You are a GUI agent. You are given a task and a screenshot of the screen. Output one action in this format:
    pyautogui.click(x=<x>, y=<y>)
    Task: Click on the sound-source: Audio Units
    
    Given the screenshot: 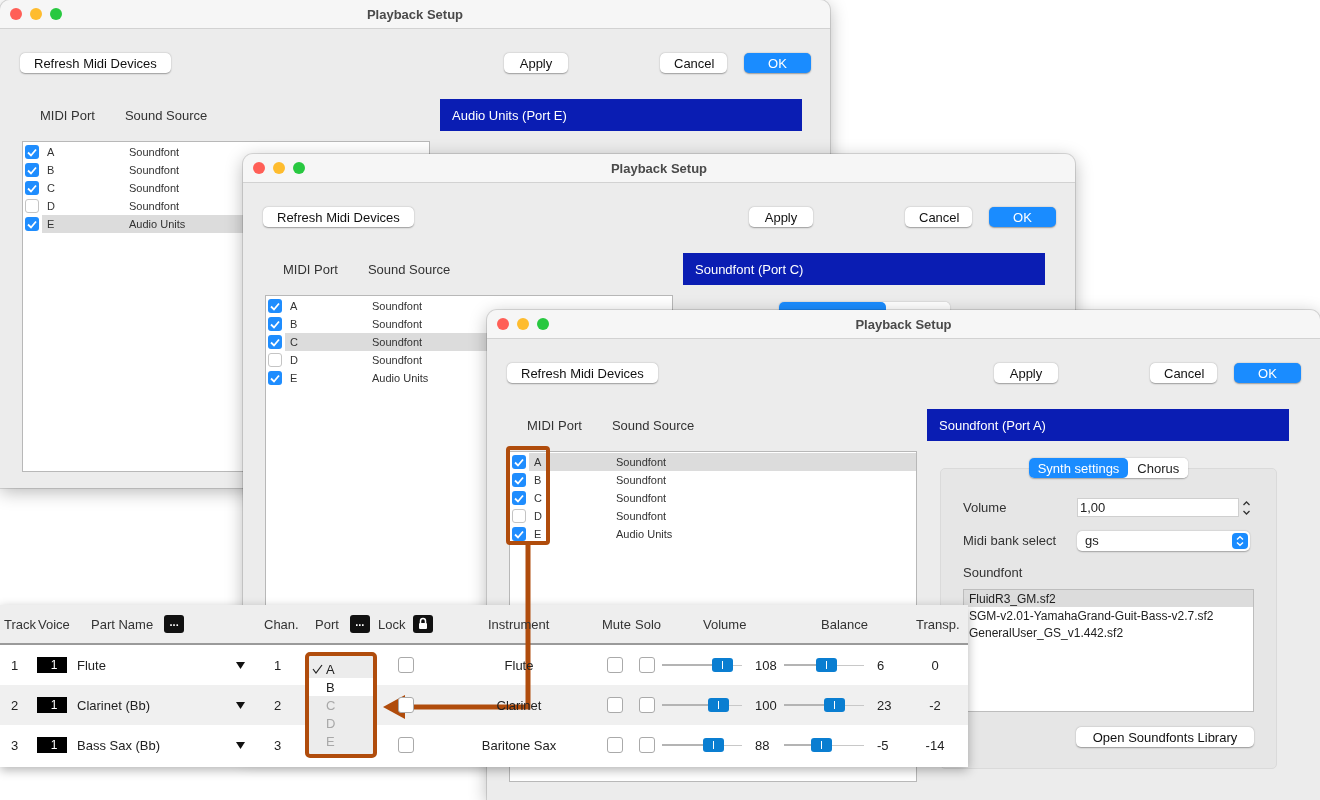 What is the action you would take?
    pyautogui.click(x=157, y=224)
    